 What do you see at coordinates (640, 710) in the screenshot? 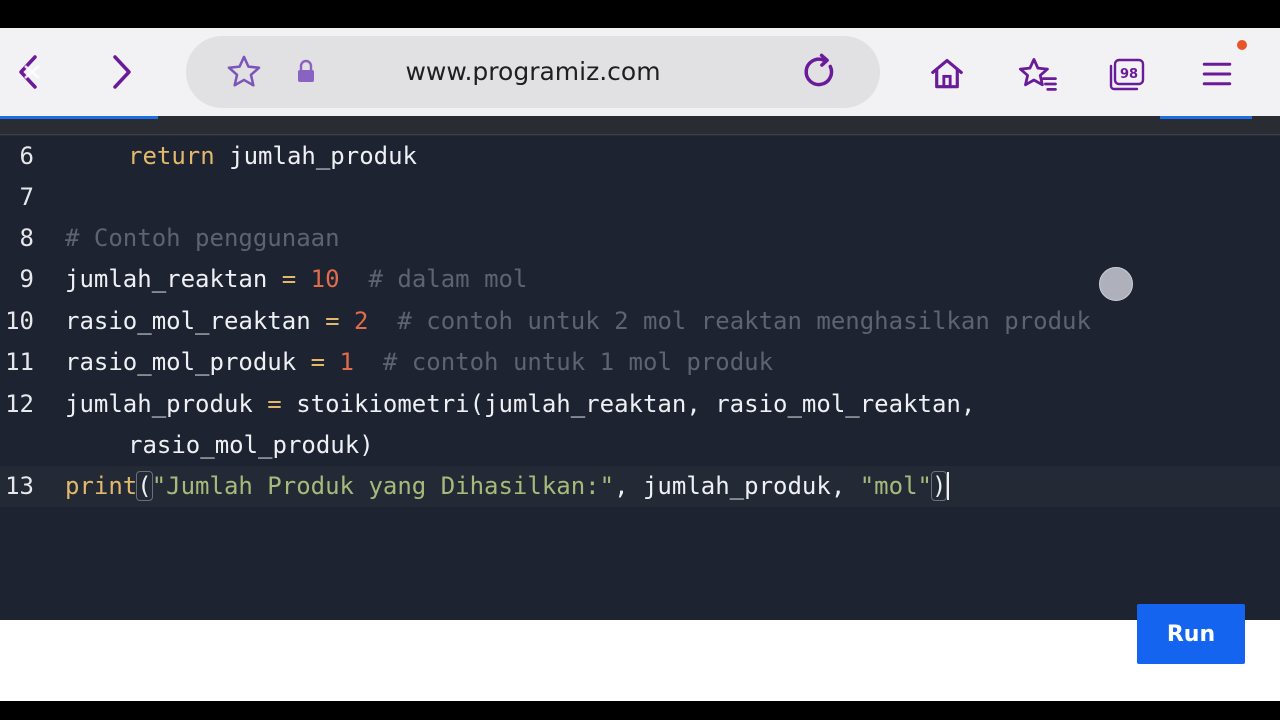
I see `bottom-black-bar` at bounding box center [640, 710].